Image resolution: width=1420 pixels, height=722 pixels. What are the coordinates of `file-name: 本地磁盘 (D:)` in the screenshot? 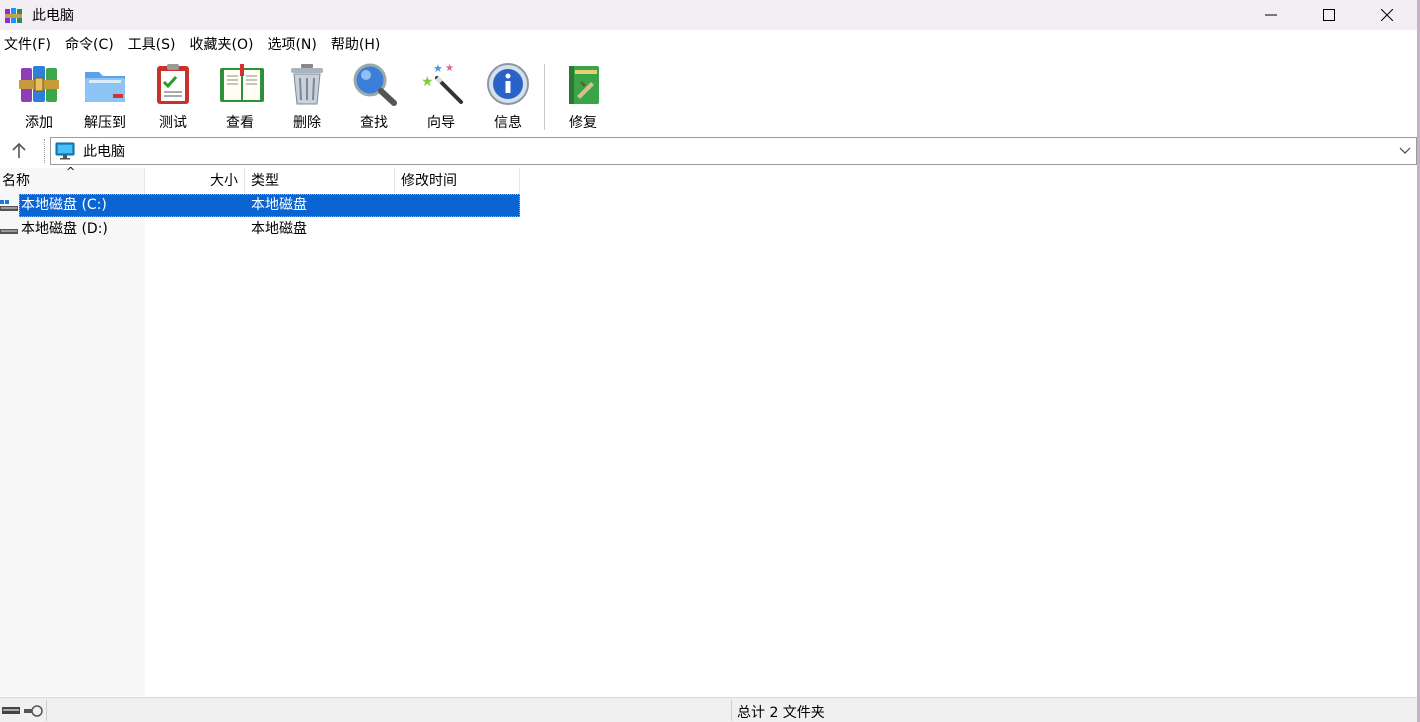 It's located at (64, 229).